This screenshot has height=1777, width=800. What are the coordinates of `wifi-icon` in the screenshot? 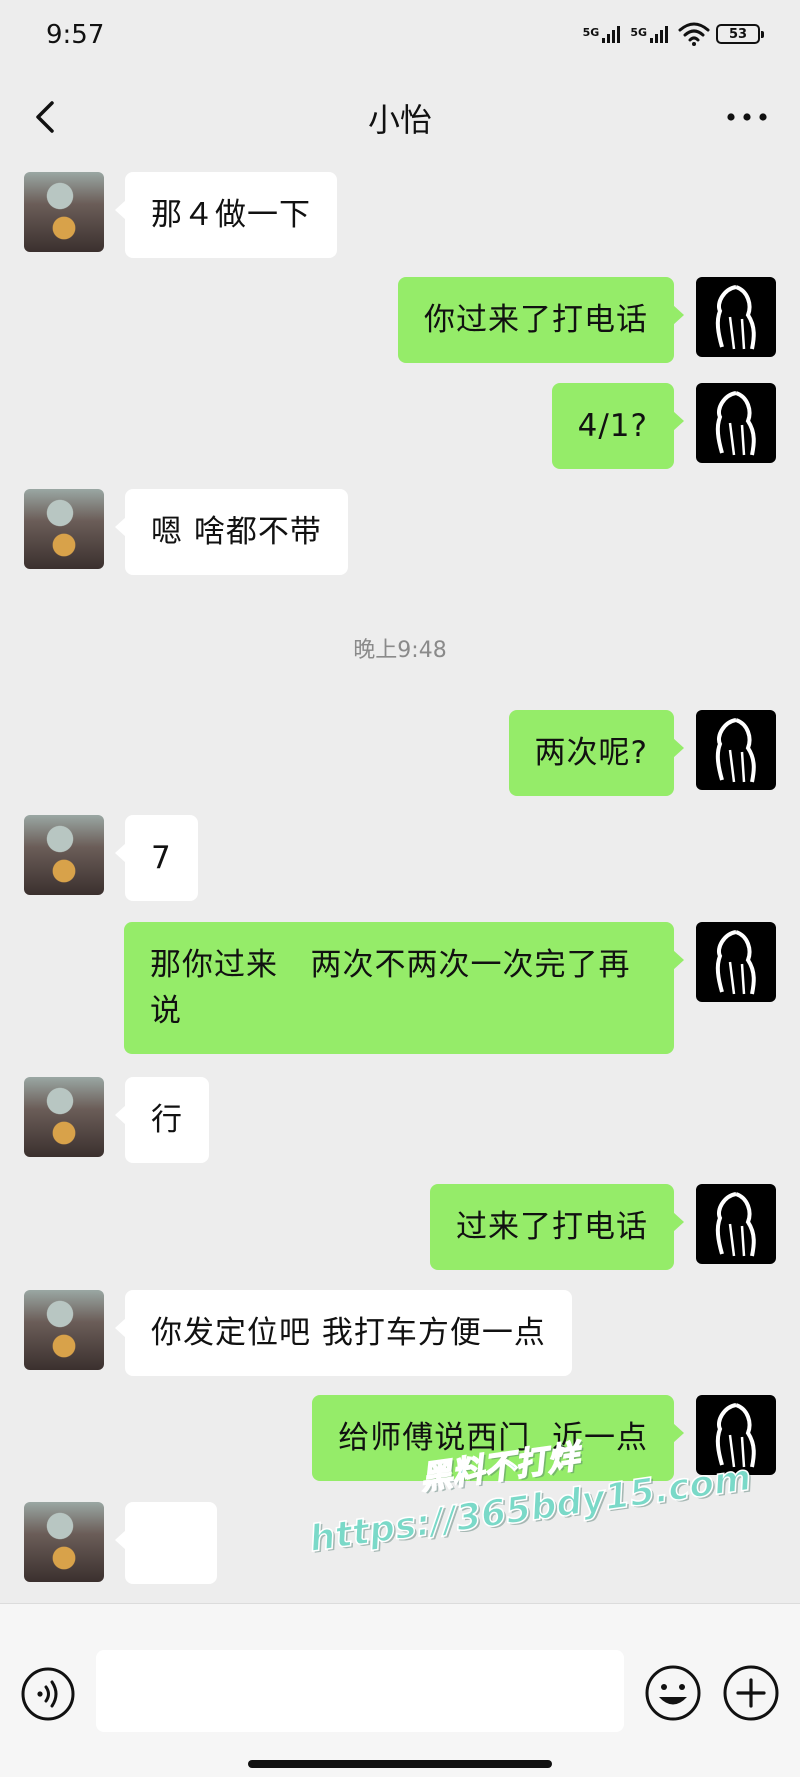 It's located at (694, 34).